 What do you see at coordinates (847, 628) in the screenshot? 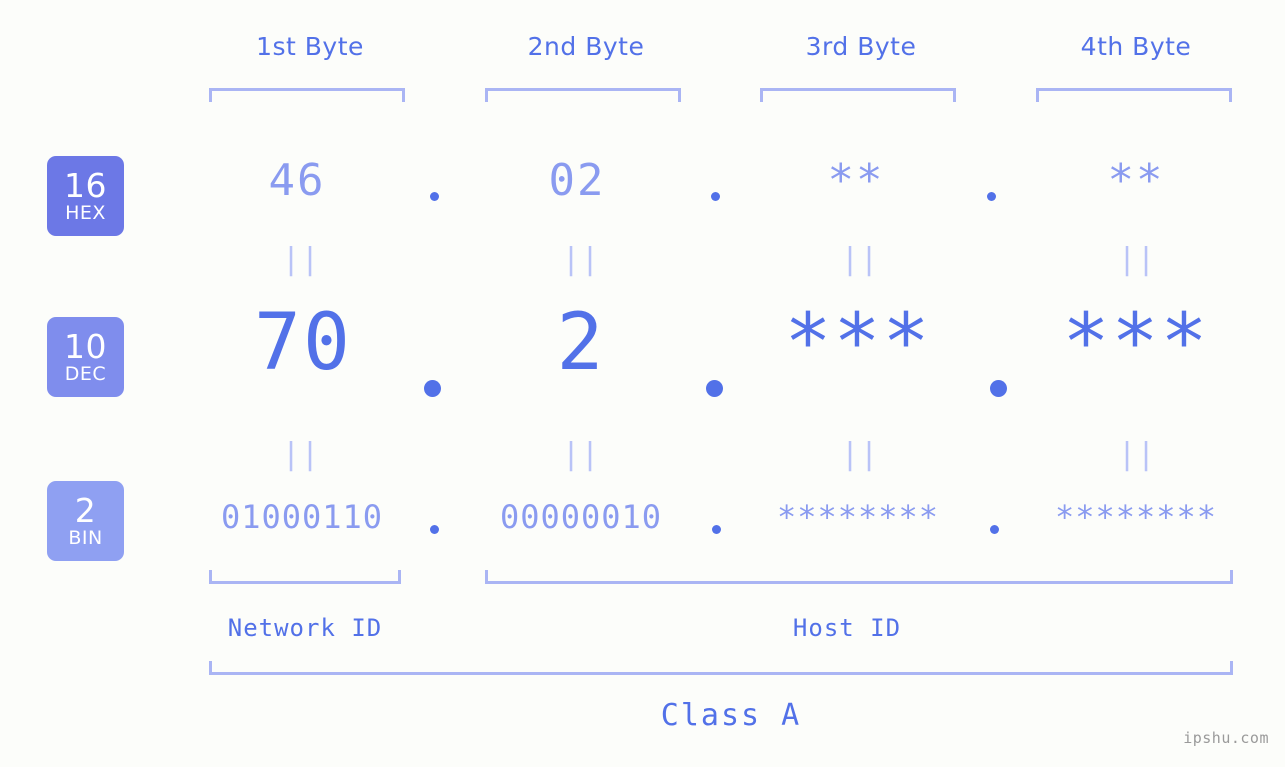
I see `host-id-label: Host ID` at bounding box center [847, 628].